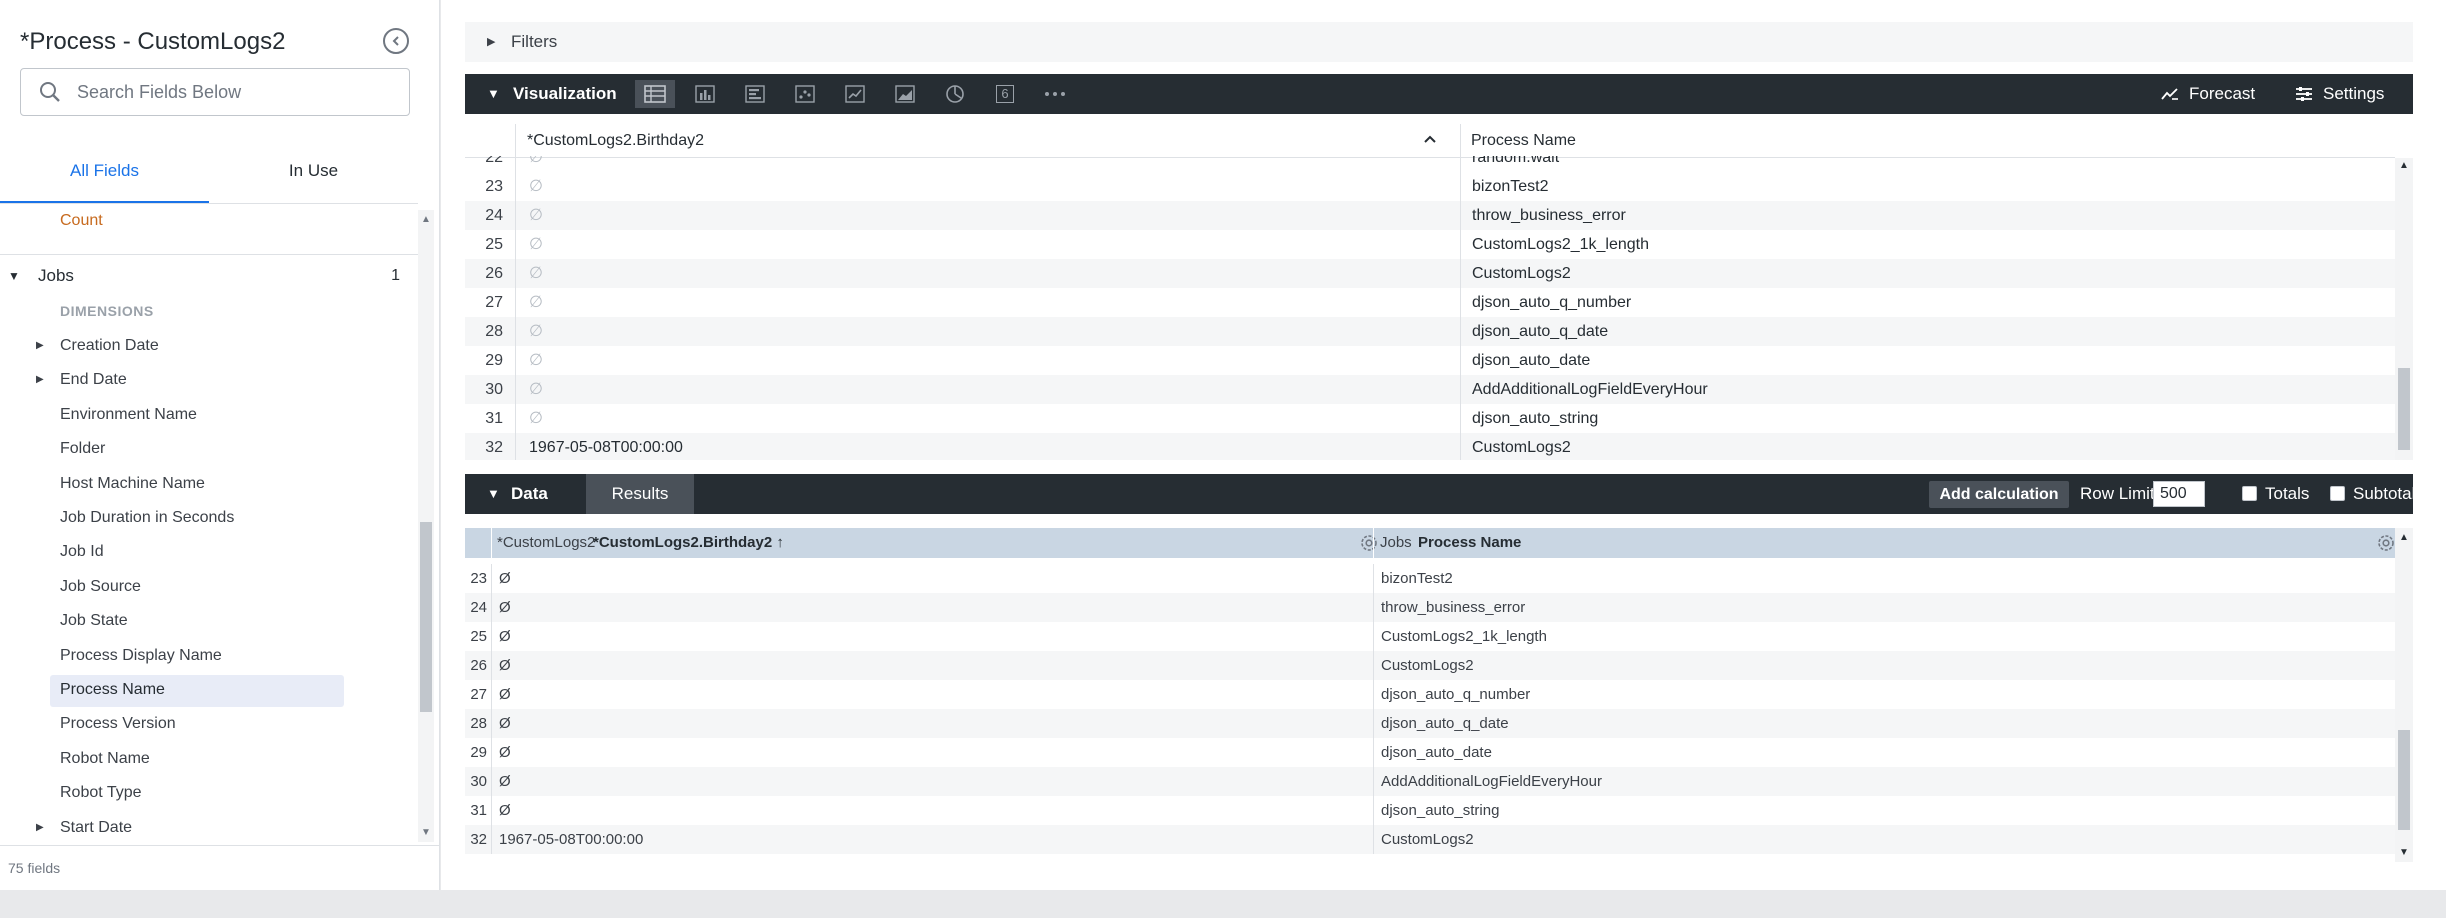 This screenshot has width=2446, height=918. I want to click on tab-in-use: In Use, so click(313, 176).